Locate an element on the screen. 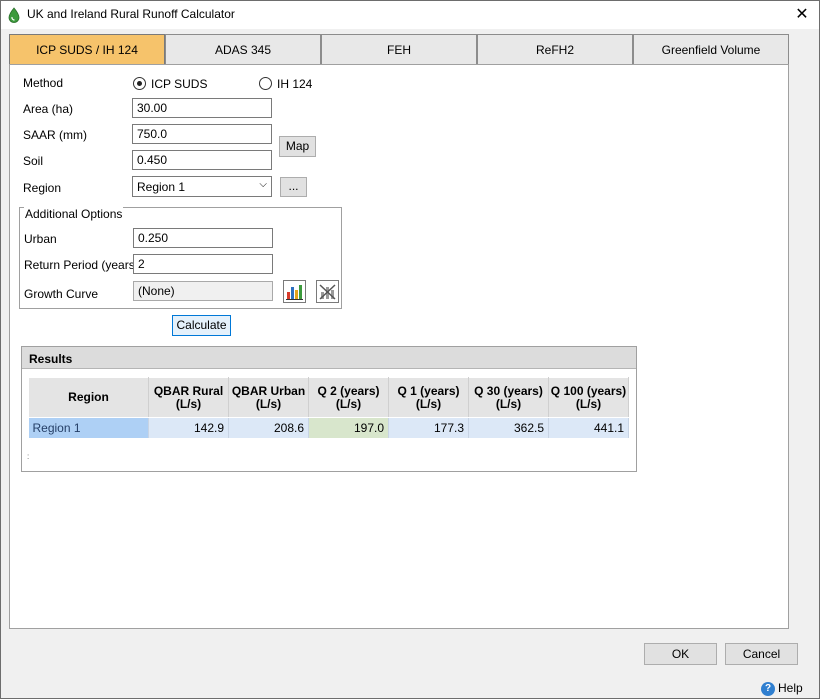 This screenshot has height=699, width=820. cell-q2: 197.0 is located at coordinates (348, 427).